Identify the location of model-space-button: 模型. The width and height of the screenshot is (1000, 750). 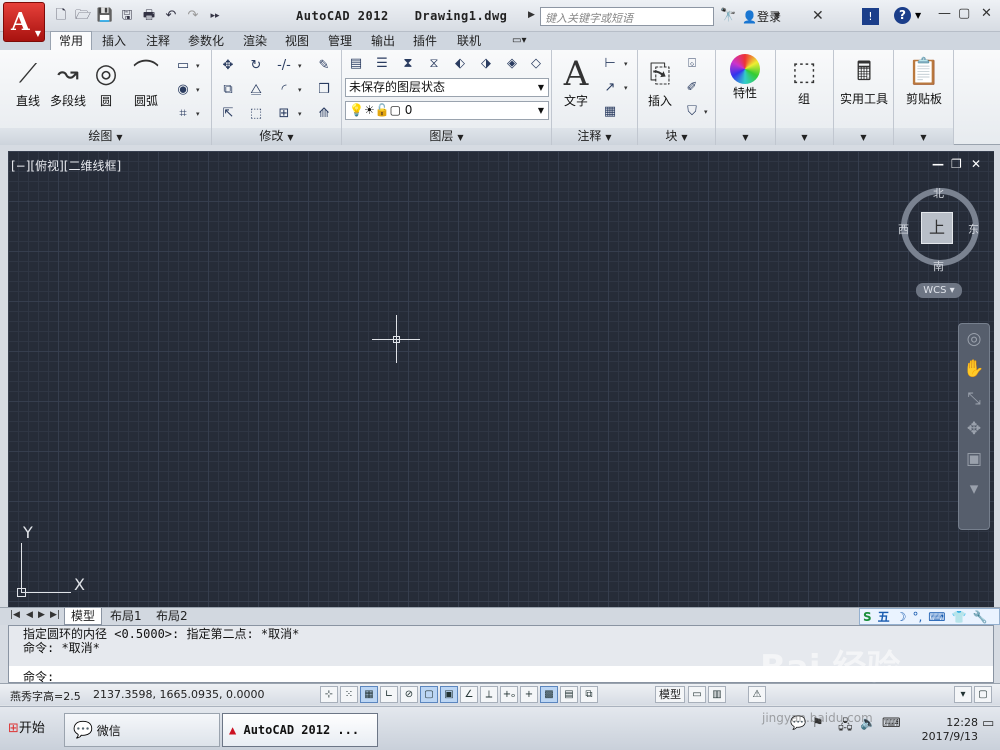
(670, 694).